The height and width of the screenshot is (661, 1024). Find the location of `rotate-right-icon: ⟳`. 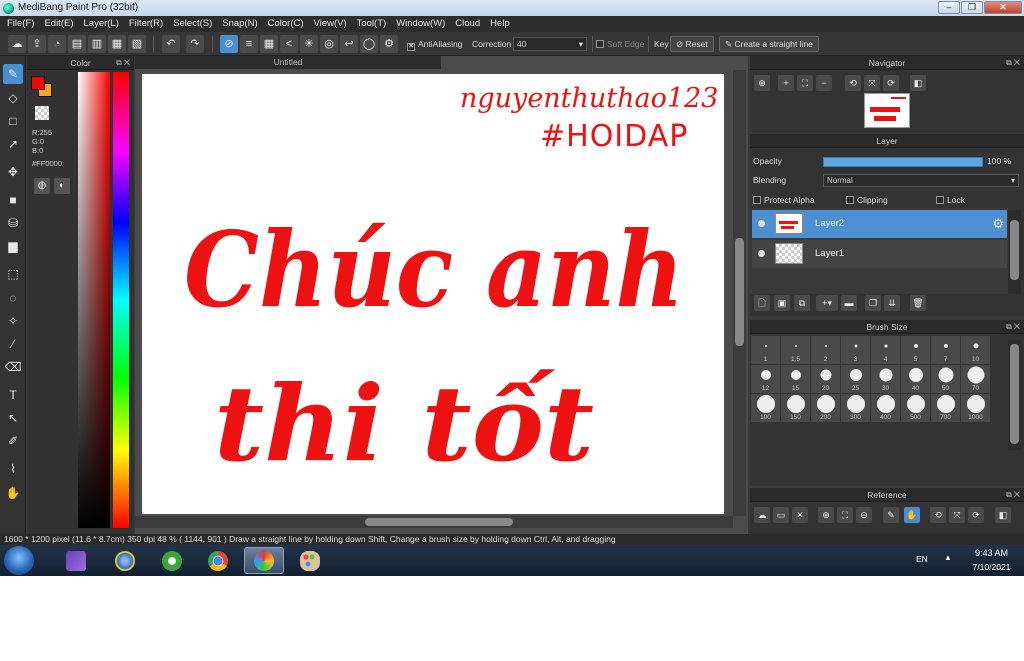

rotate-right-icon: ⟳ is located at coordinates (891, 83).